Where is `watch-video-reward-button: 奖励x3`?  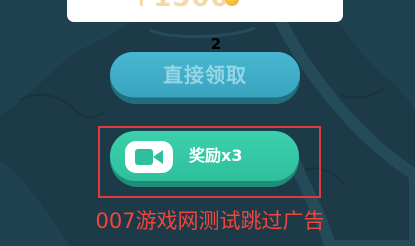
watch-video-reward-button: 奖励x3 is located at coordinates (204, 159).